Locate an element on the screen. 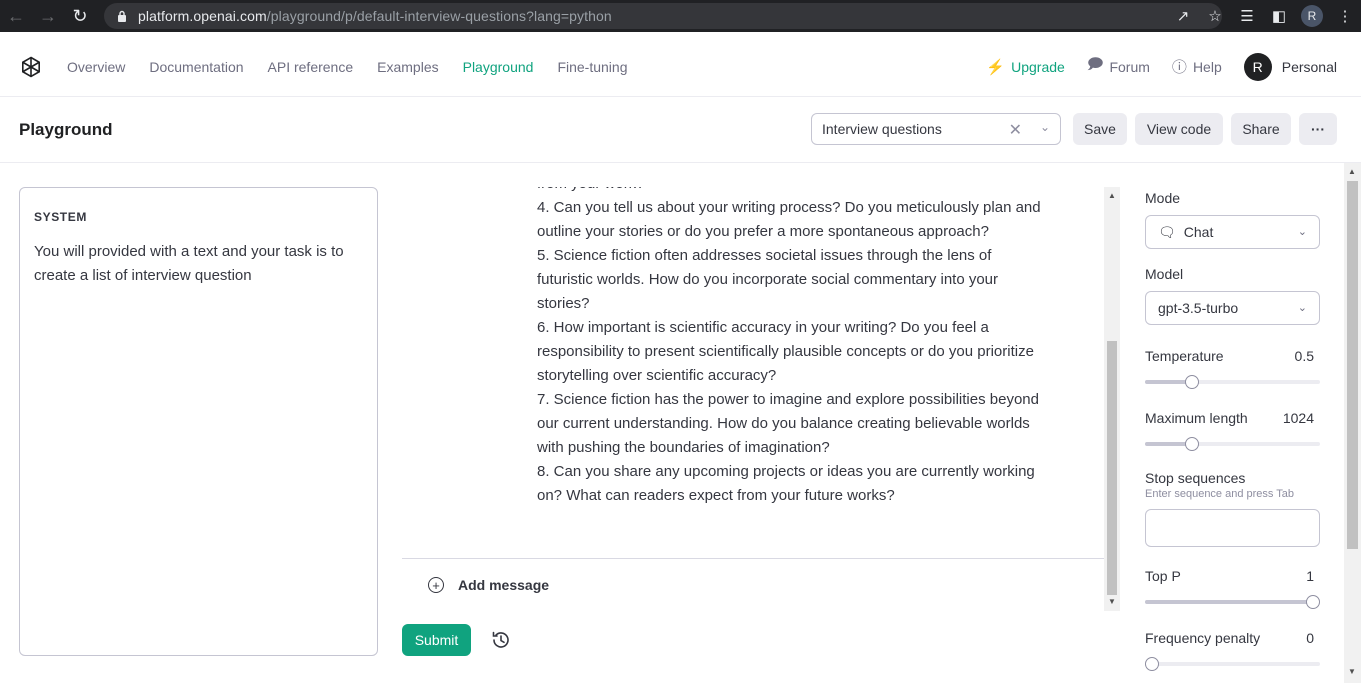 This screenshot has width=1361, height=683. reload-icon: ↻ is located at coordinates (80, 16).